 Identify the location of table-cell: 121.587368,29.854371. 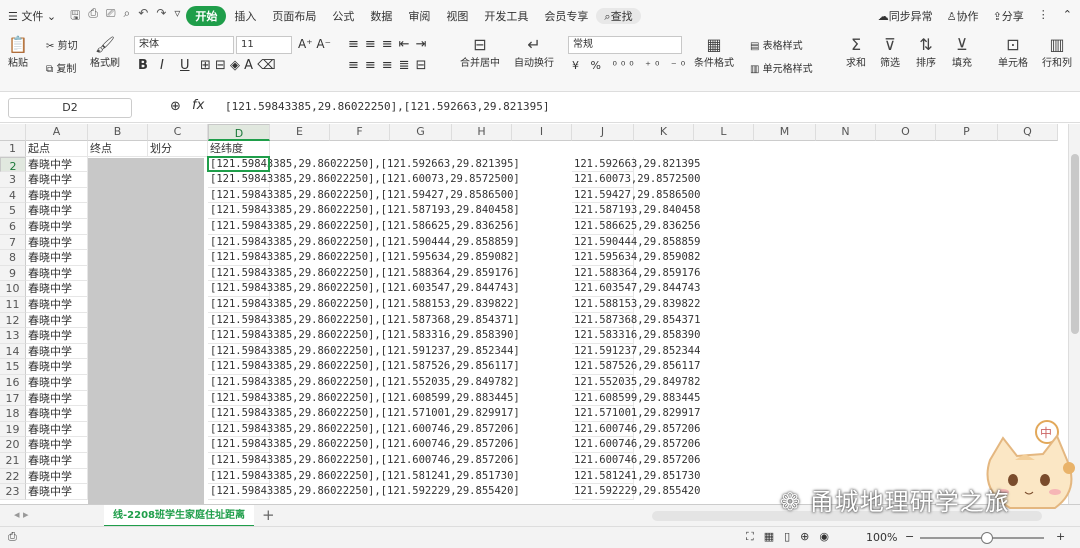
(636, 320).